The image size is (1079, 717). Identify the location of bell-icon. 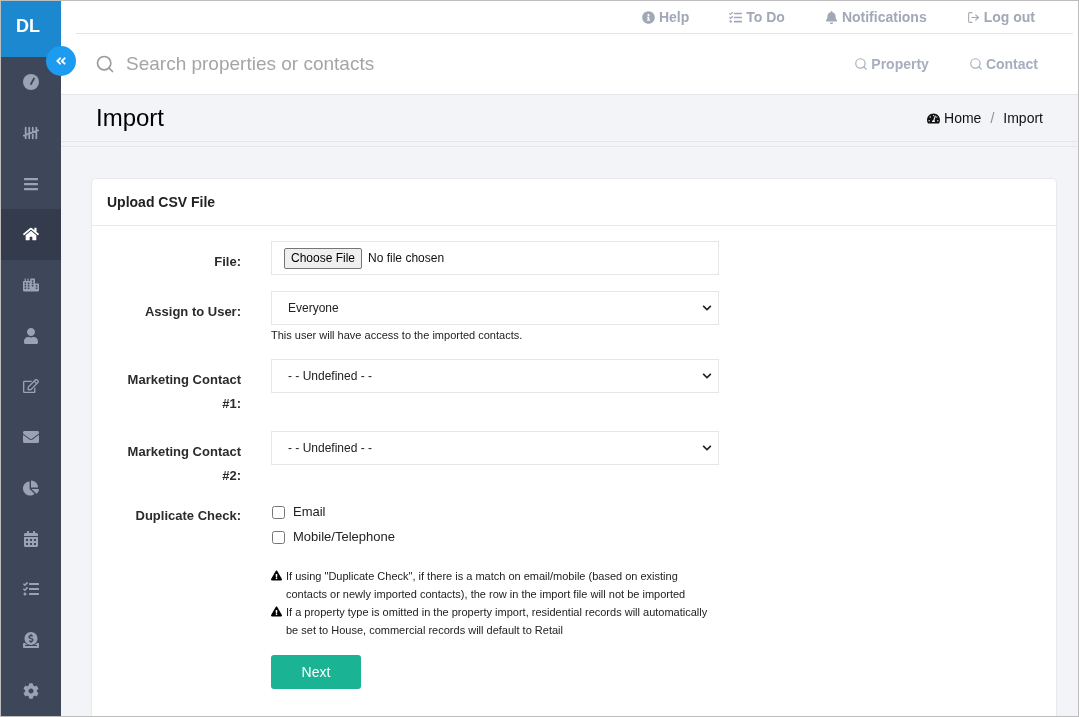
(831, 17).